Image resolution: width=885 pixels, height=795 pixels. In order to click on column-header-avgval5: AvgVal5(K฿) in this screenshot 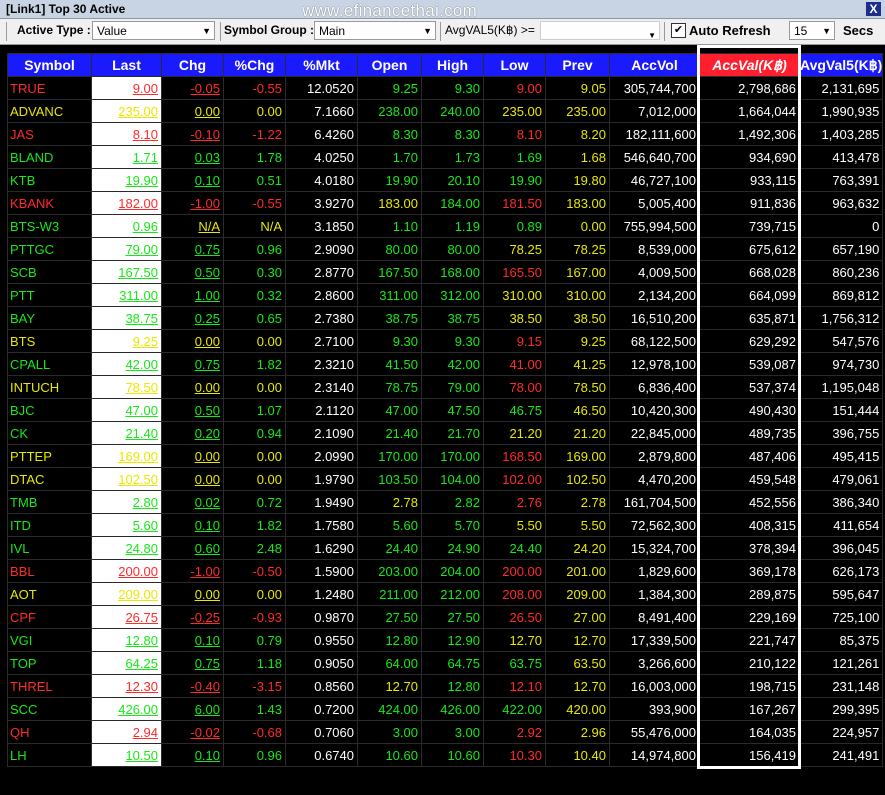, I will do `click(841, 65)`.